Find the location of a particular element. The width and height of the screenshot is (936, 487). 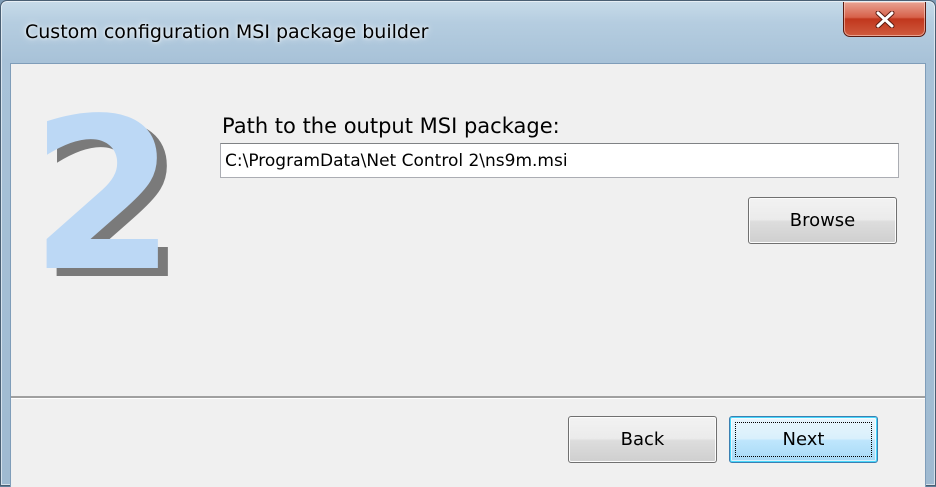

step-number: 2 is located at coordinates (103, 195).